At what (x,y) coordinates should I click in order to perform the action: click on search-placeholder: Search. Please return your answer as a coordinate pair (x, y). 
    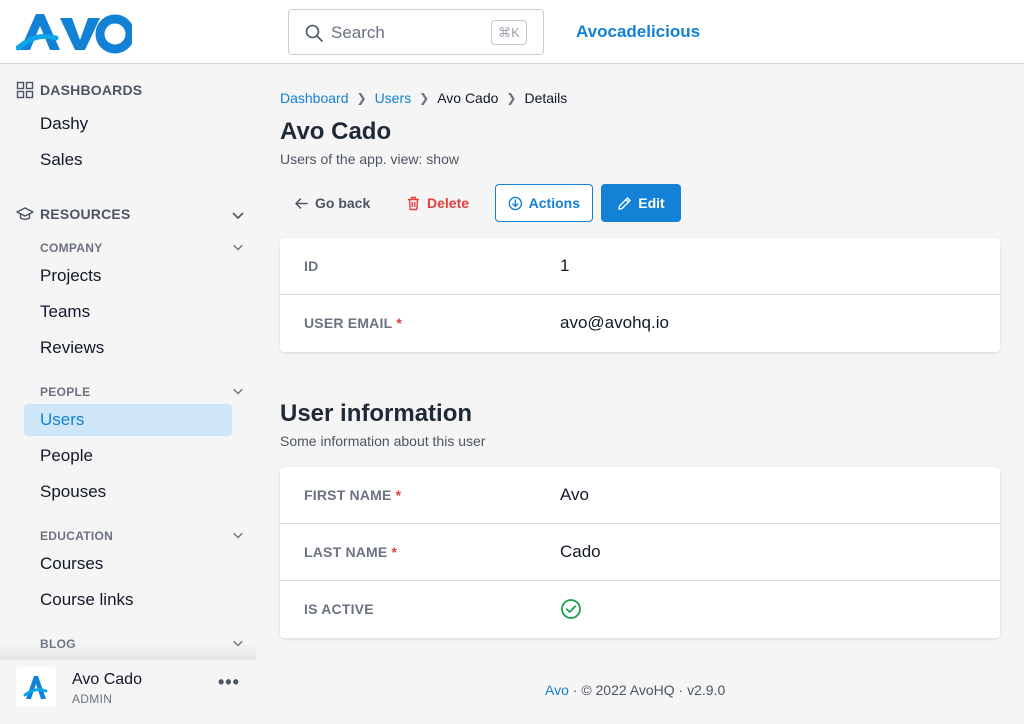
    Looking at the image, I should click on (358, 32).